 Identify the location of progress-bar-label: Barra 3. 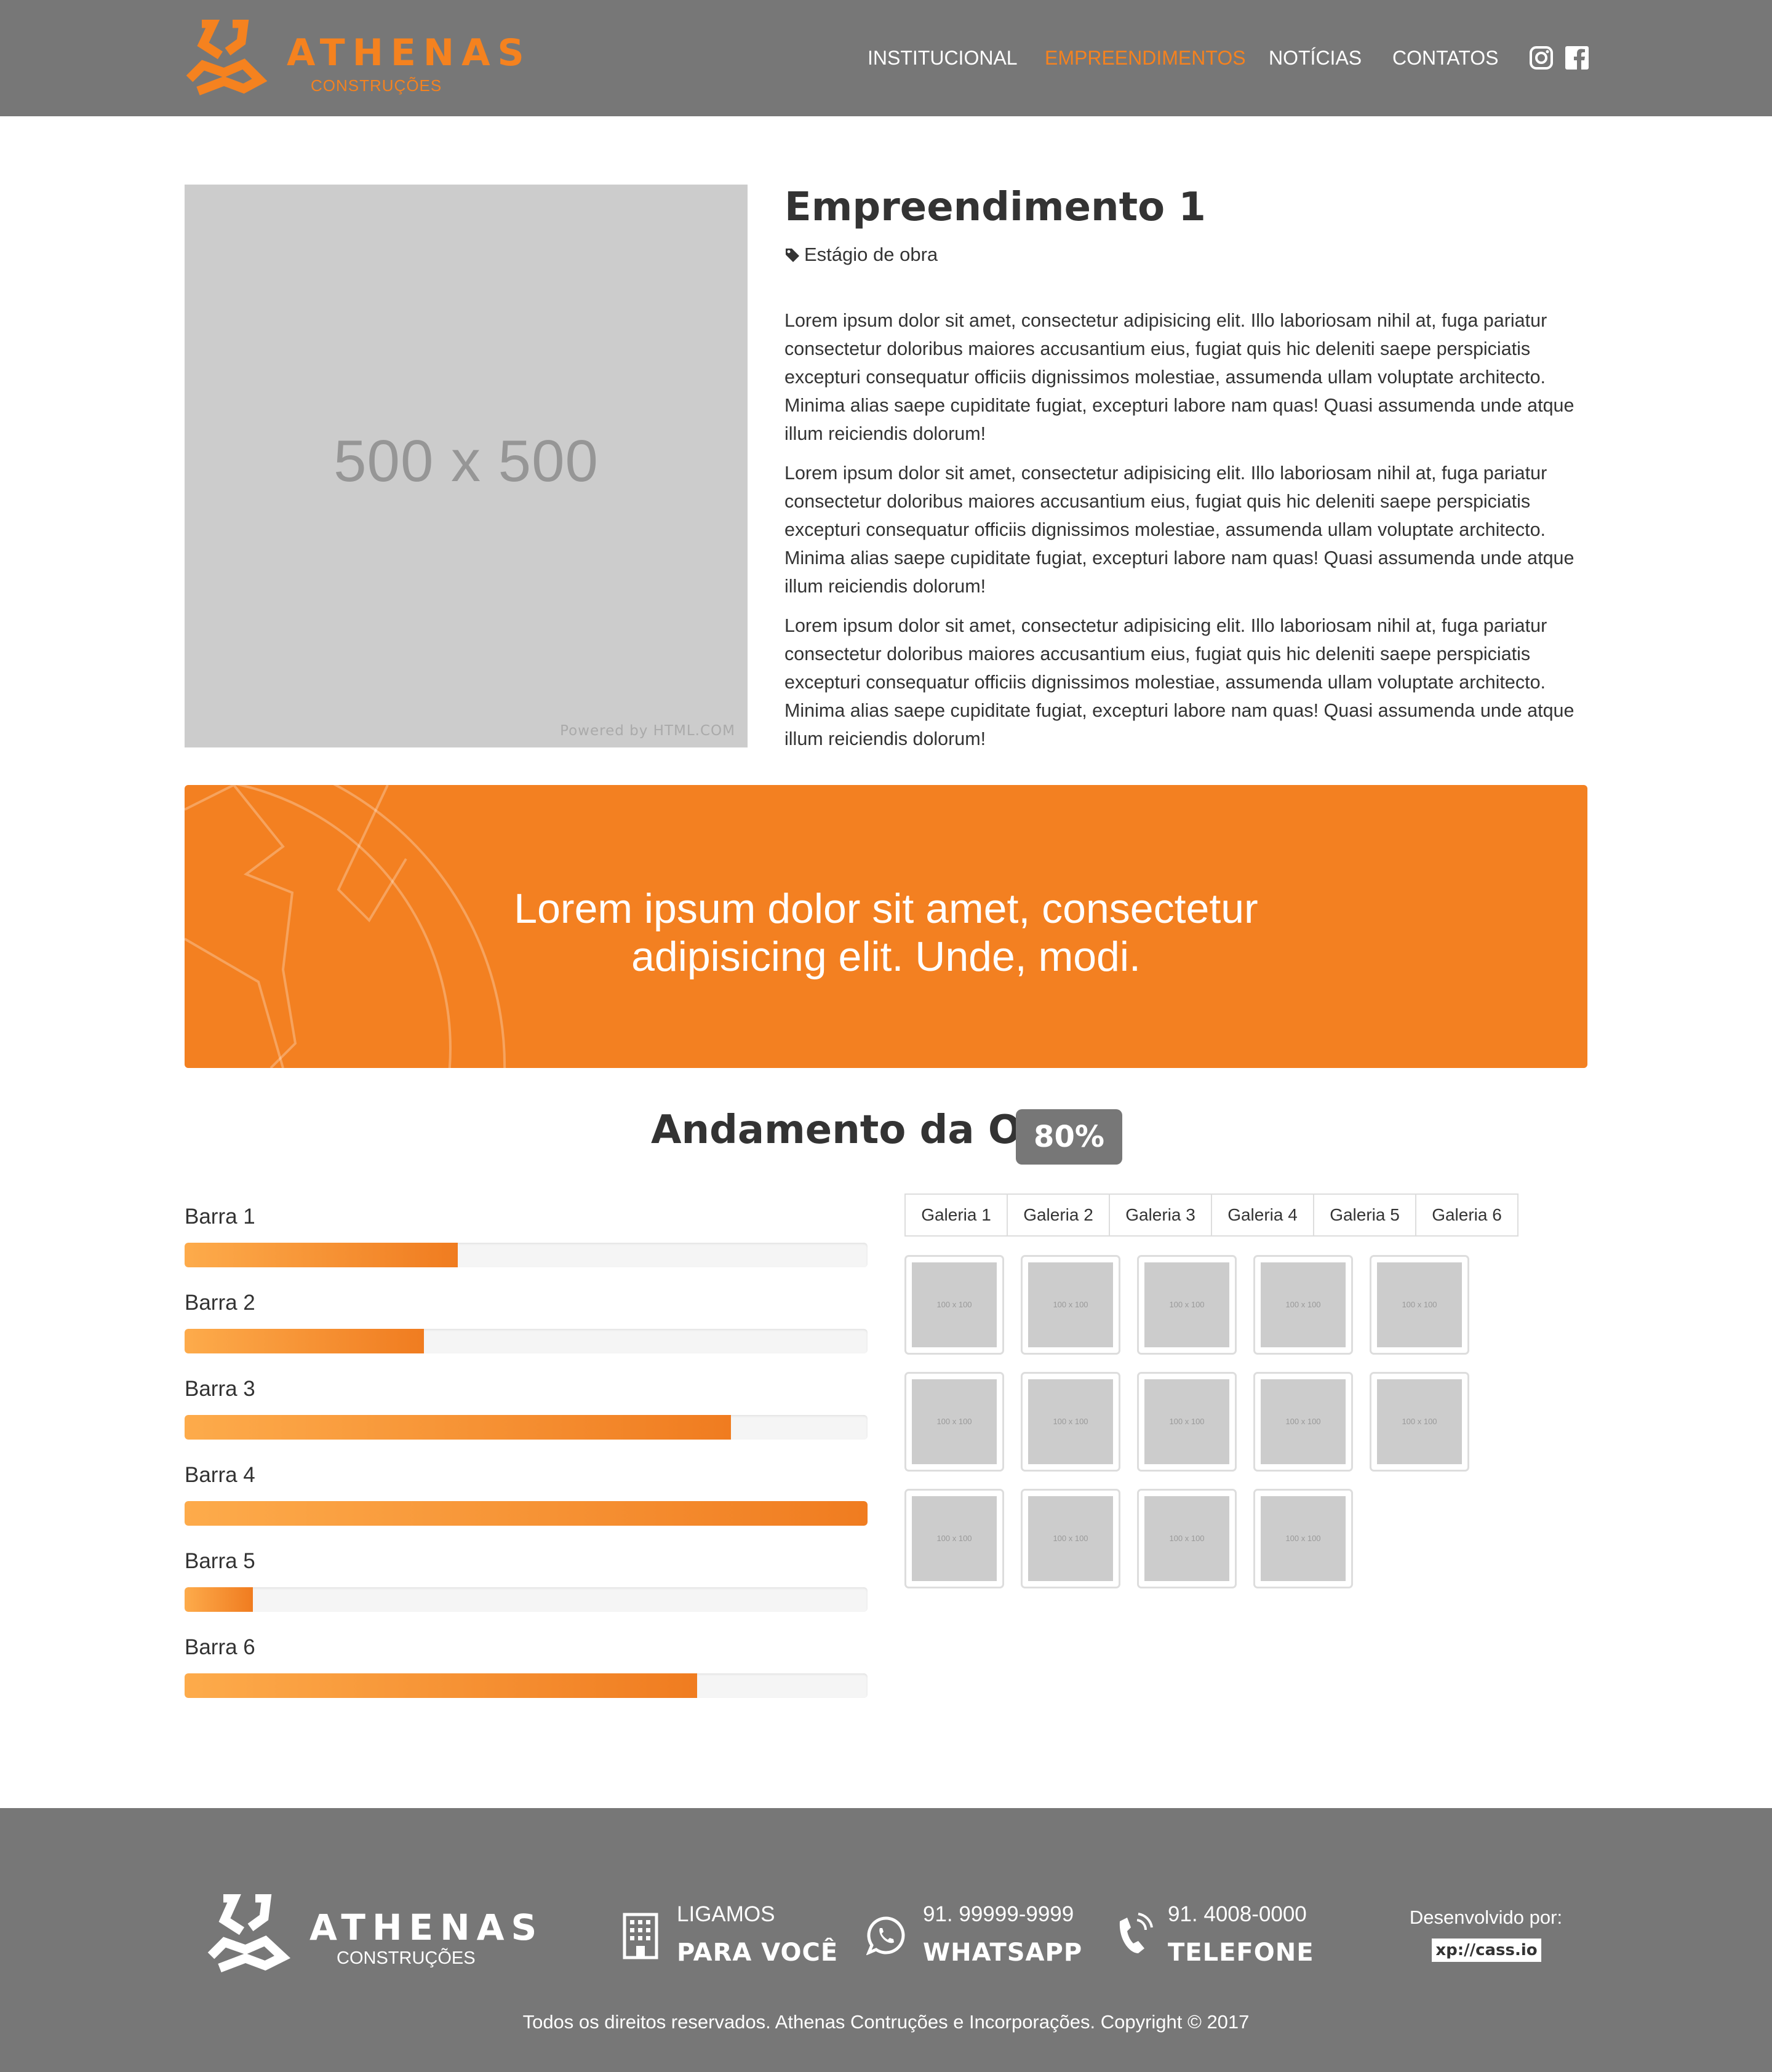
(220, 1389).